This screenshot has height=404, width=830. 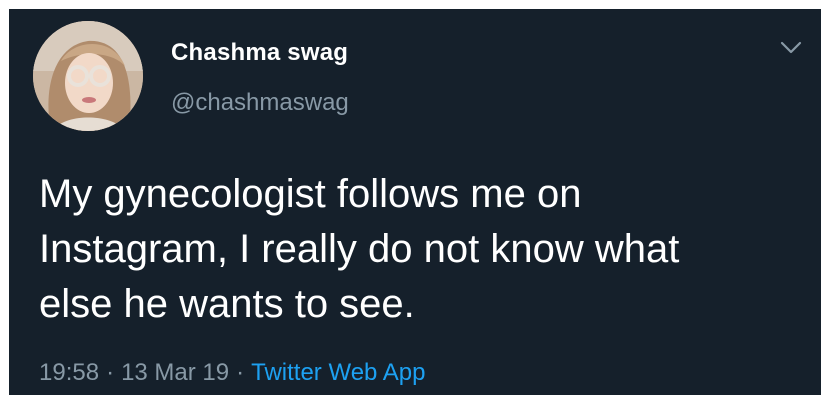 I want to click on tweet-meta: 19:58 · 13 Mar 19 · Twitter Web App, so click(x=232, y=373).